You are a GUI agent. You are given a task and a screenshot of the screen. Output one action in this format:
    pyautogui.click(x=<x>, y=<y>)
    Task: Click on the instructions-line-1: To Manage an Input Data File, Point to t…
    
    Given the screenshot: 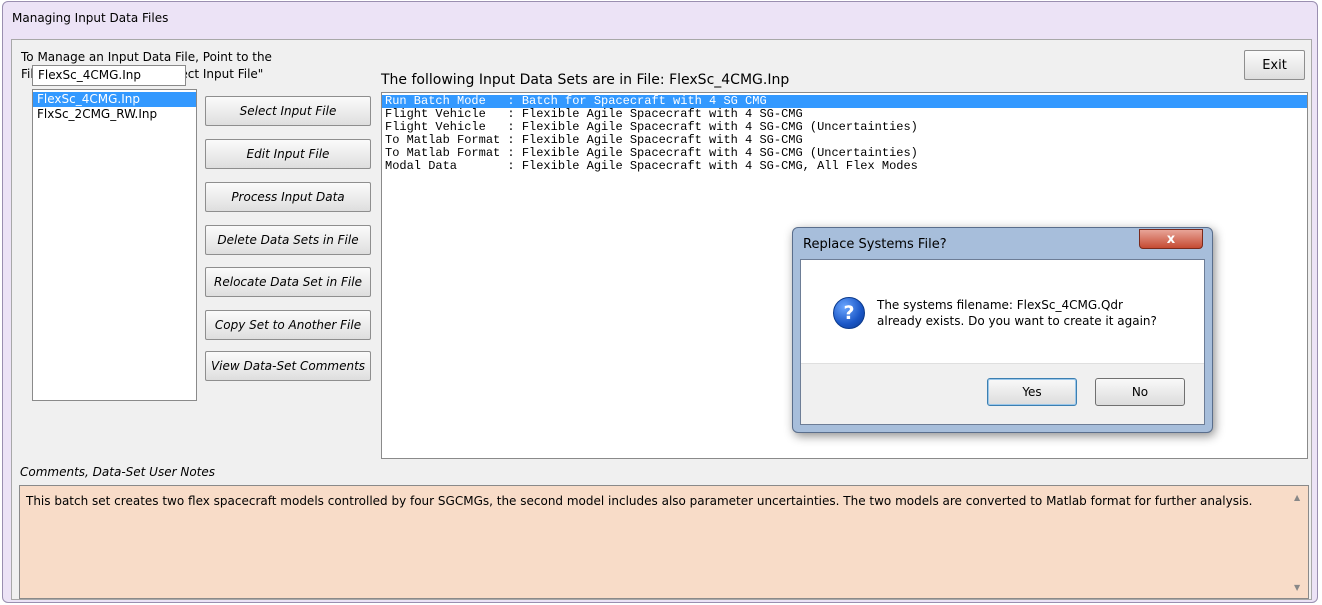 What is the action you would take?
    pyautogui.click(x=146, y=57)
    